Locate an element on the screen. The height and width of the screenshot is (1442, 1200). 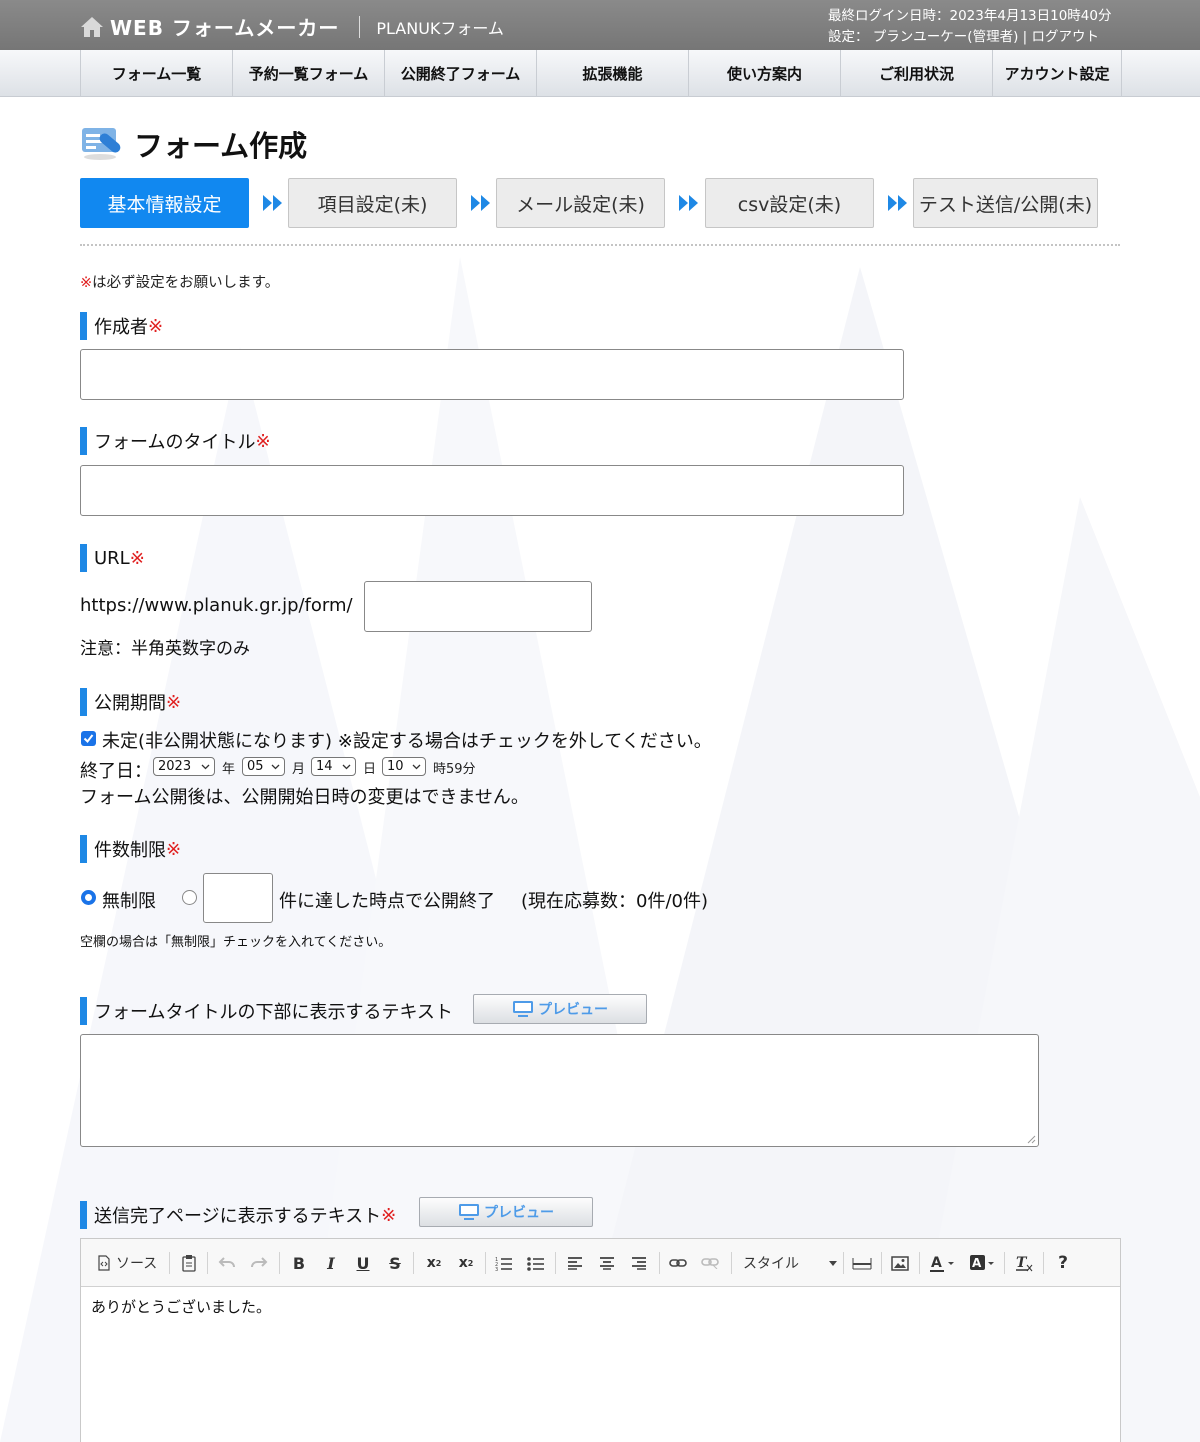
clipboard-icon is located at coordinates (189, 1263).